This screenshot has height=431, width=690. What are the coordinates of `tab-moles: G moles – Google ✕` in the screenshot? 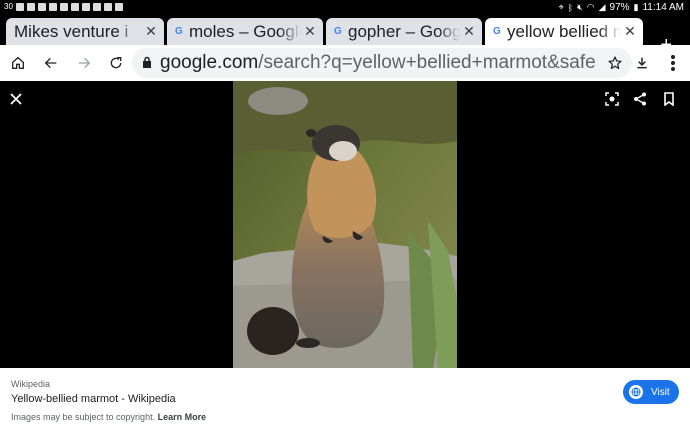 It's located at (245, 31).